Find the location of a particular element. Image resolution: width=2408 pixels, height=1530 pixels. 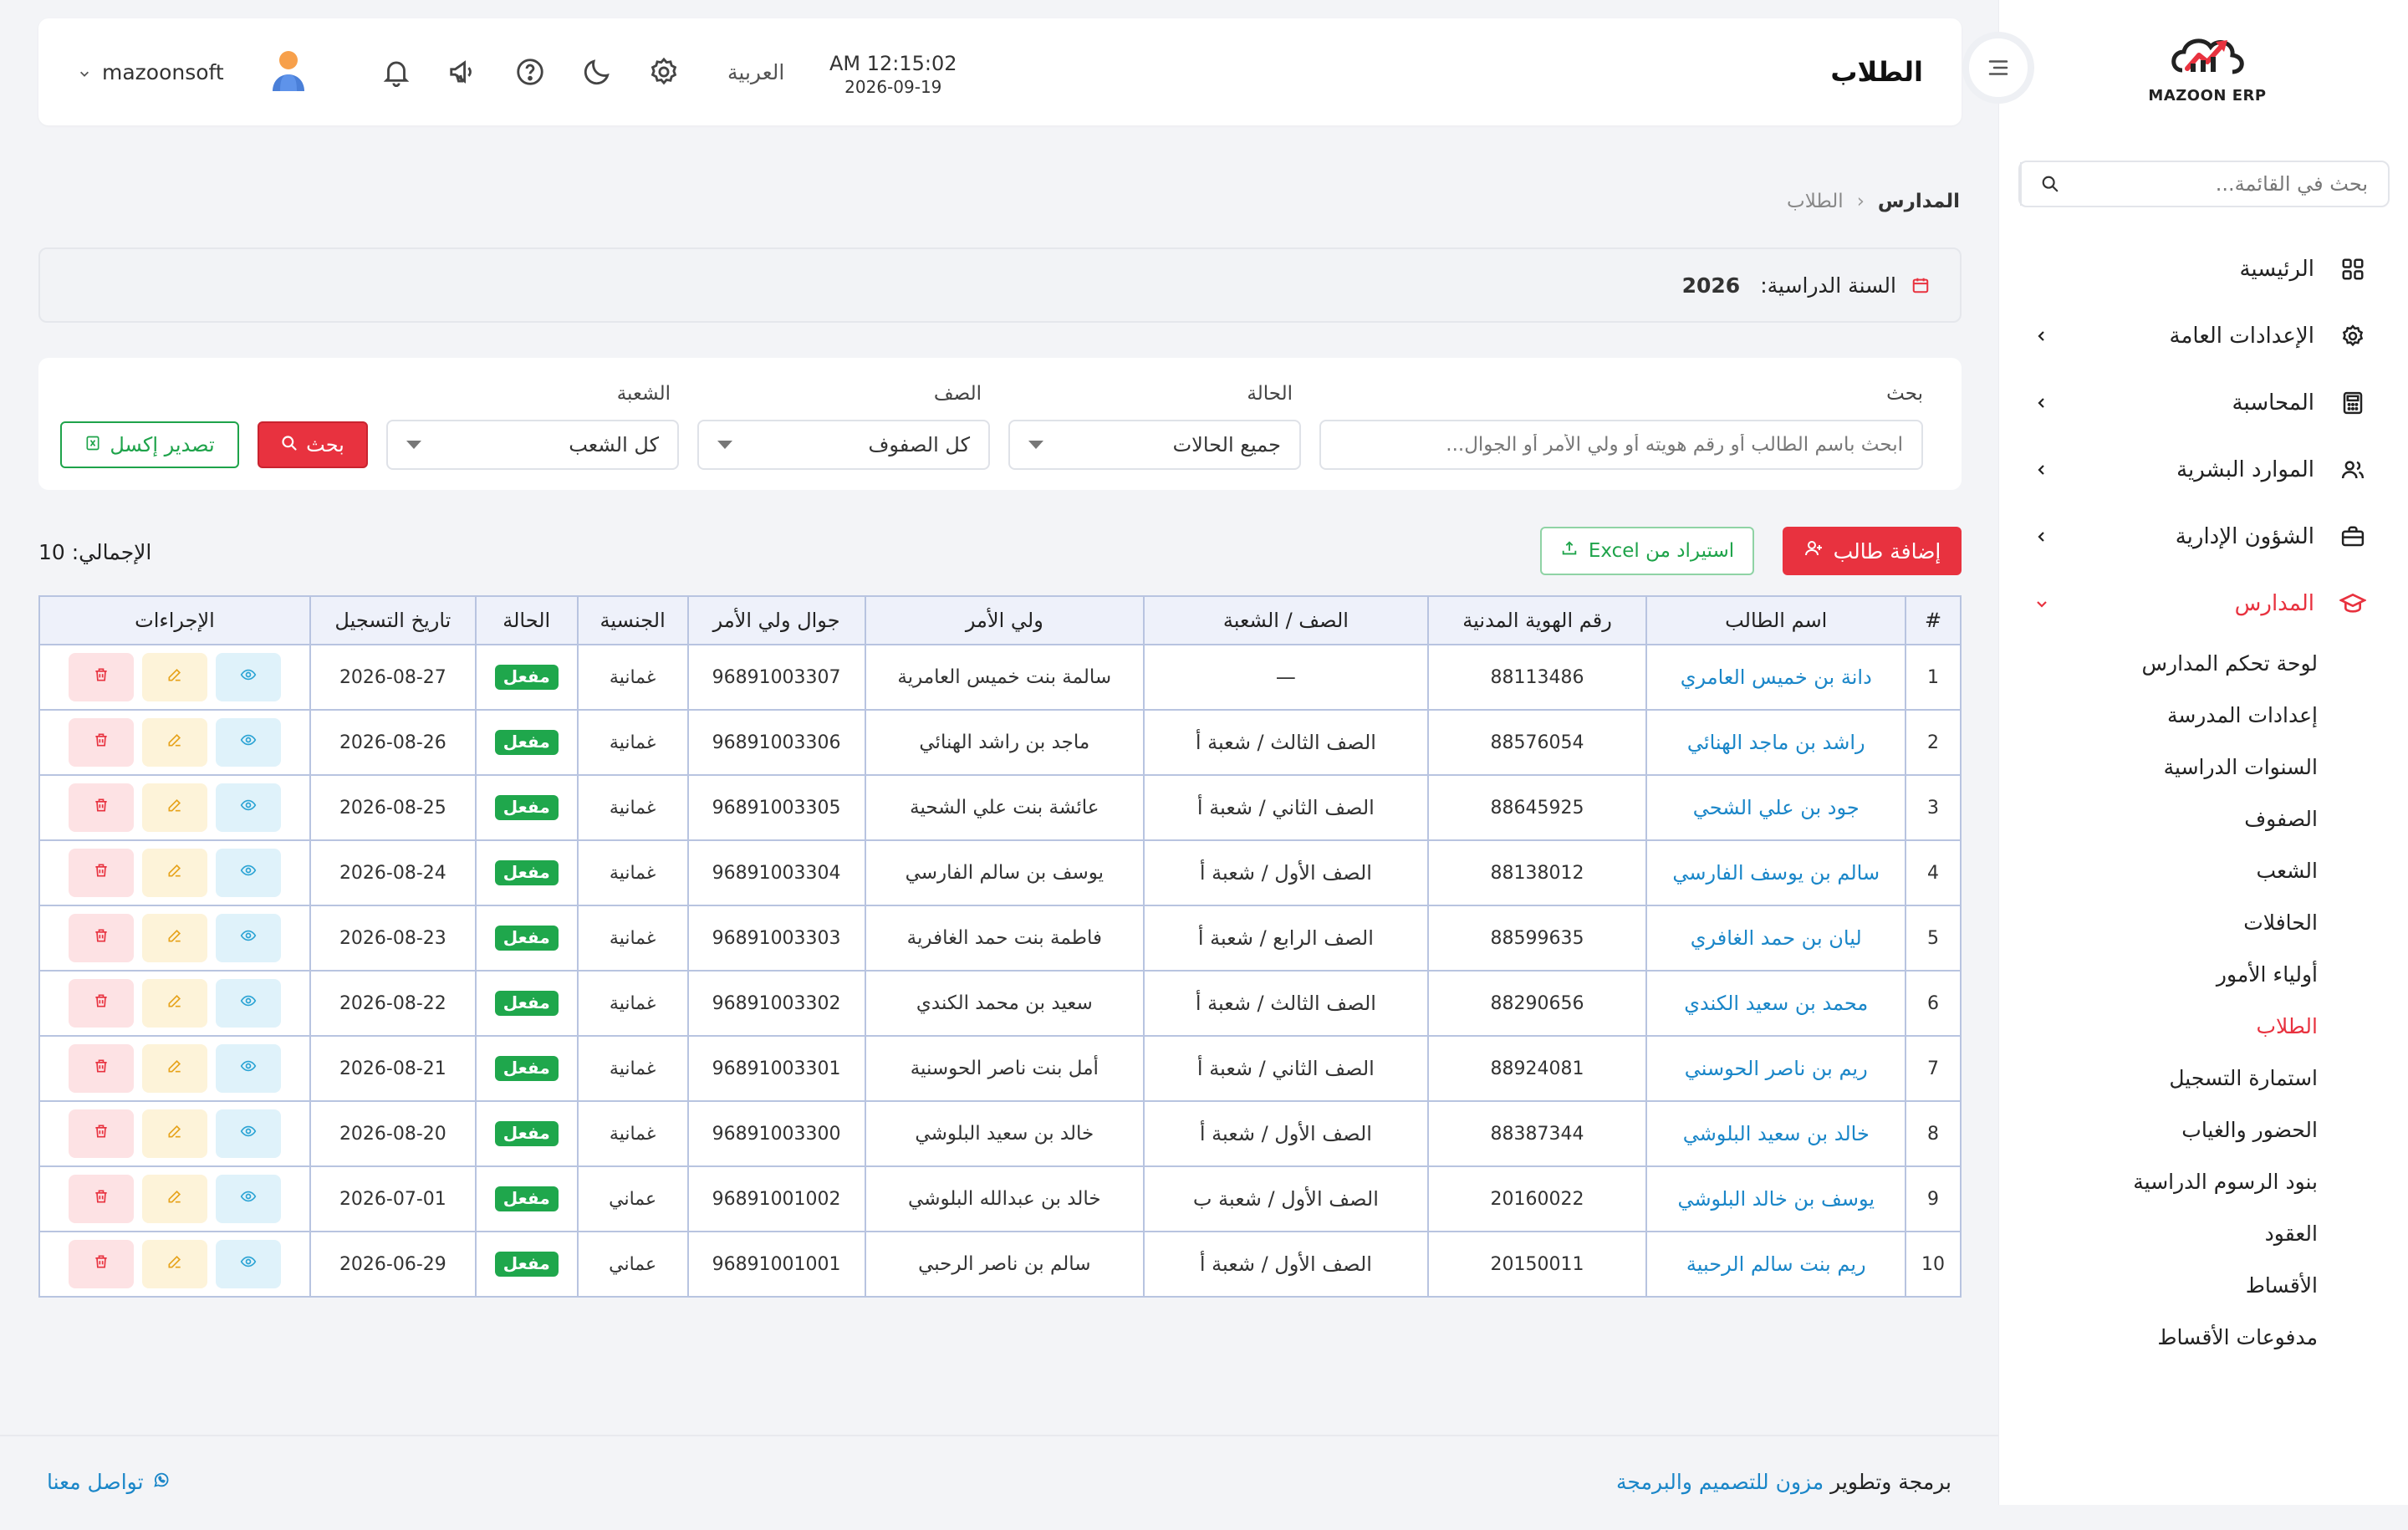

sidebar-item-hr: الموارد البشرية is located at coordinates (2203, 469).